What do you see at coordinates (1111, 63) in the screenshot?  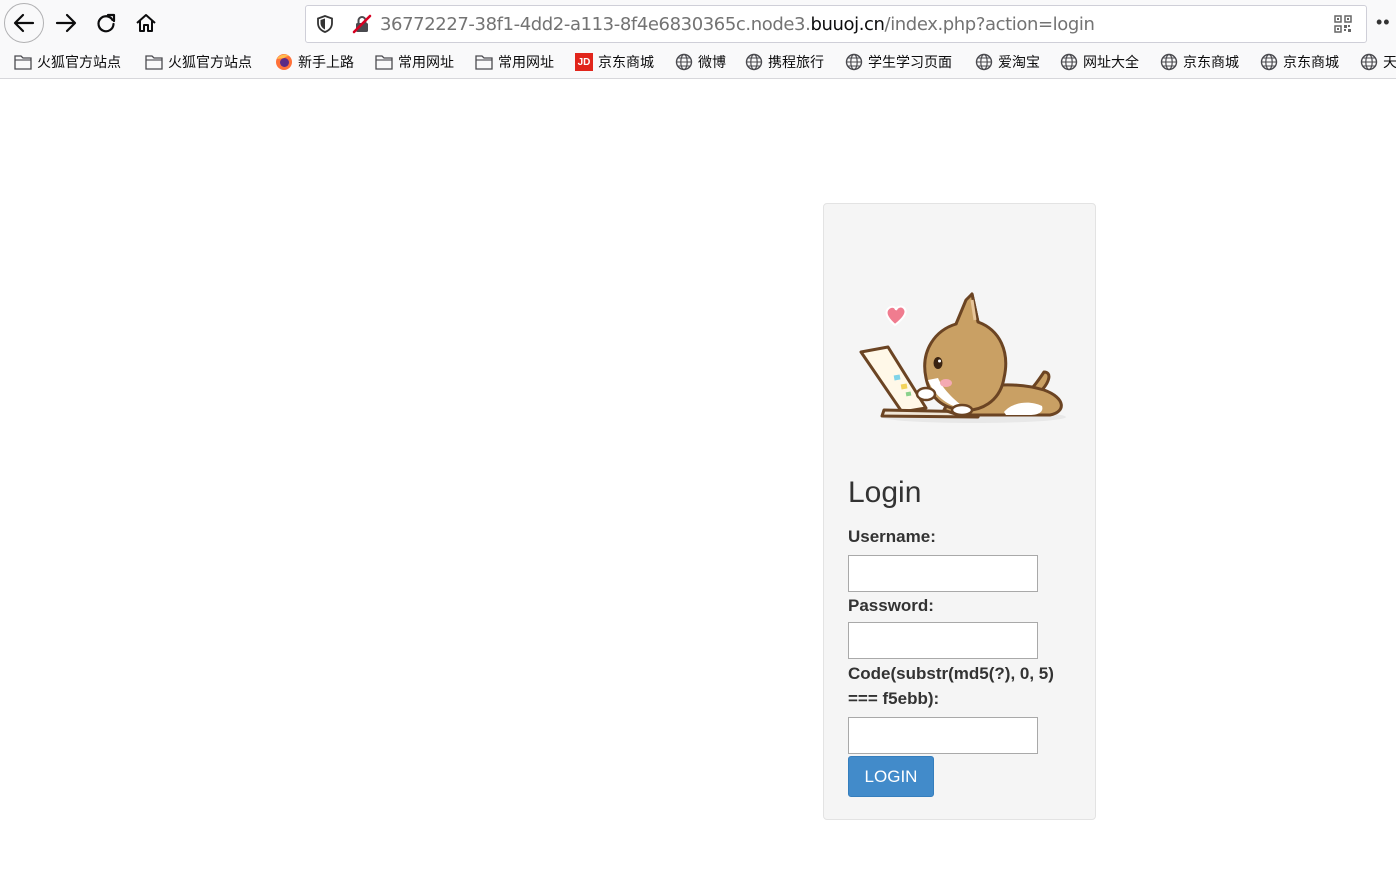 I see `bookmark-label: 网址大全` at bounding box center [1111, 63].